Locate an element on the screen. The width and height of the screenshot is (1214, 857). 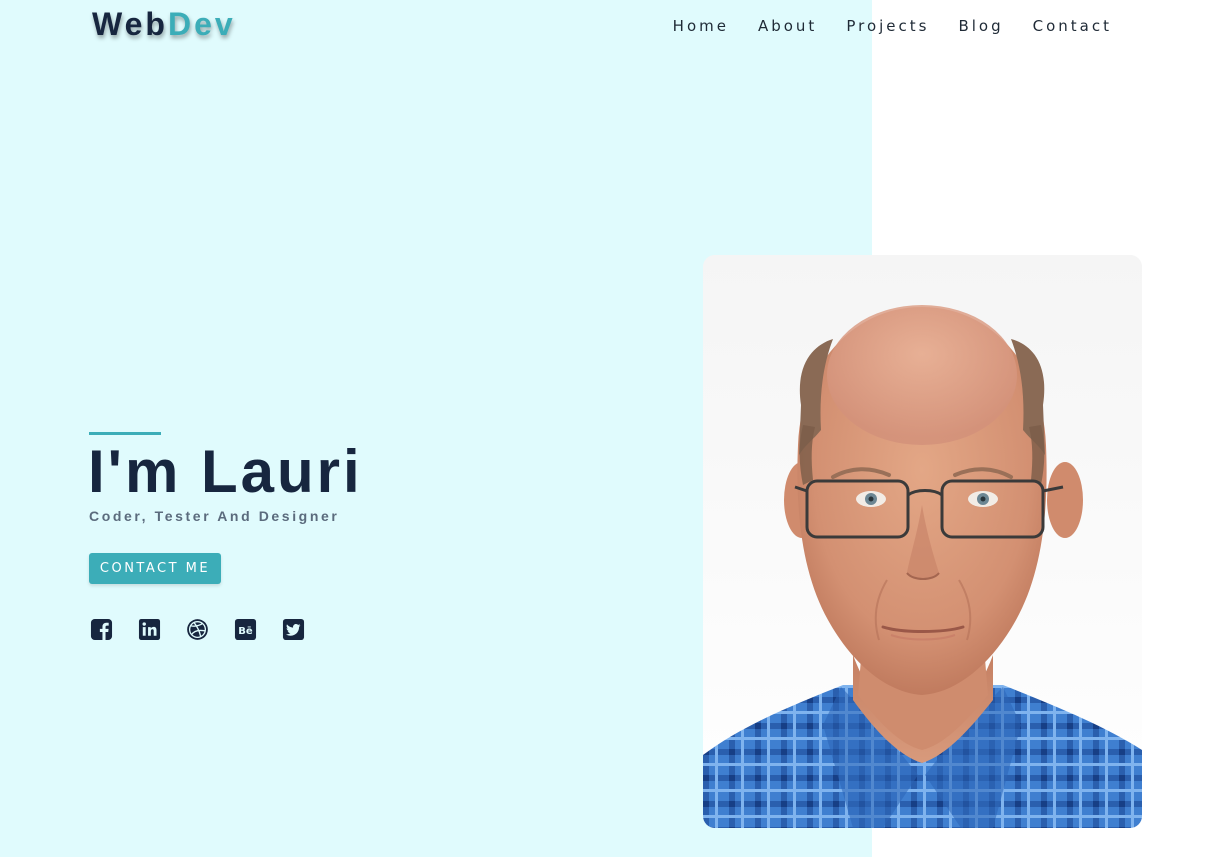
nav-blog-link: Blog is located at coordinates (980, 26).